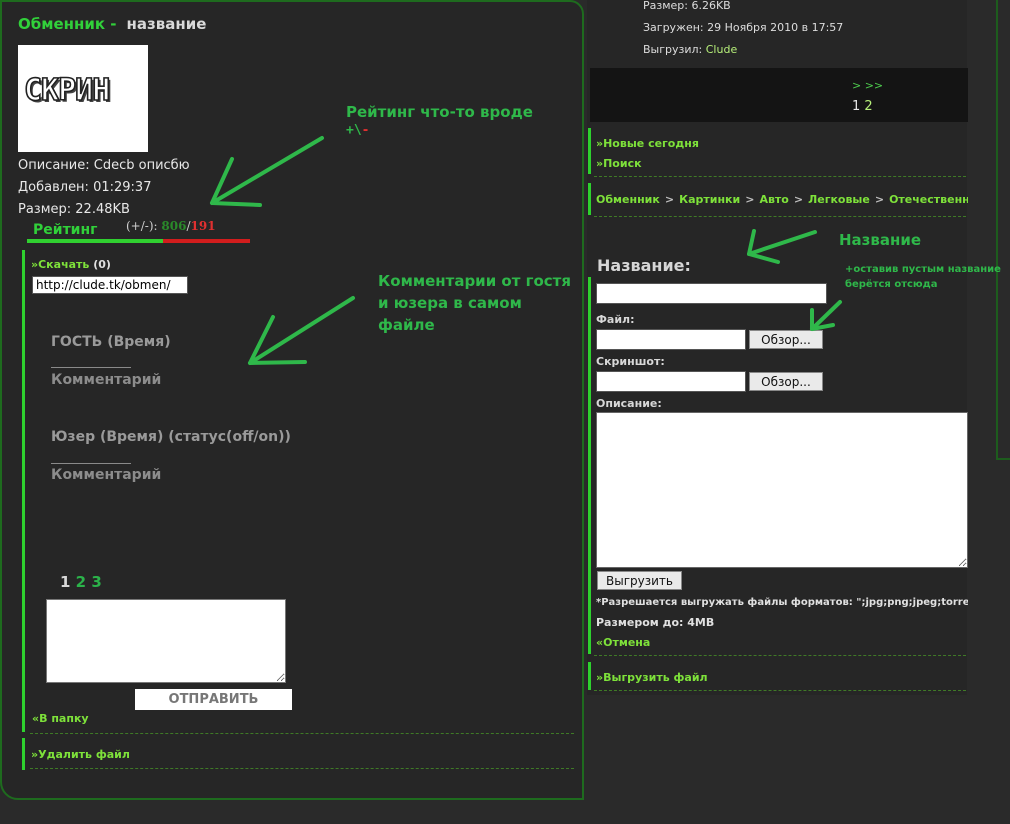  Describe the element at coordinates (96, 582) in the screenshot. I see `page-link-3: 3` at that location.